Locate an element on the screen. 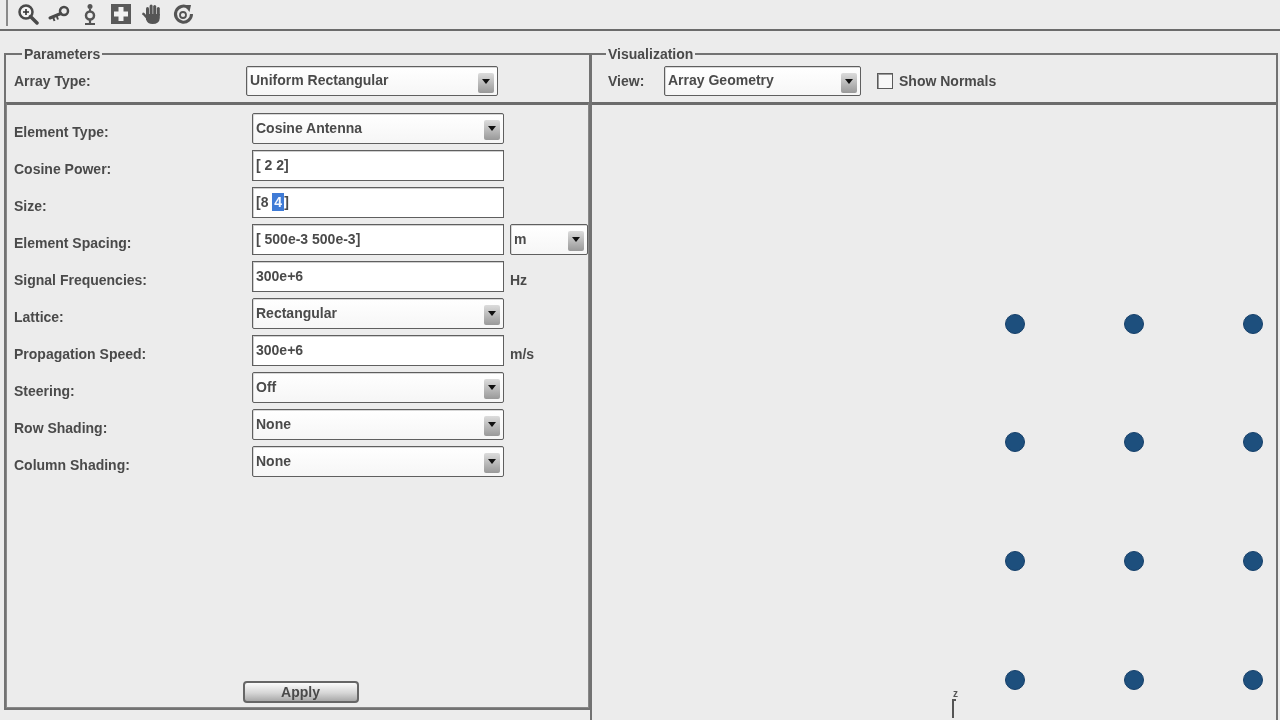 The width and height of the screenshot is (1280, 720). dropdown: m is located at coordinates (549, 239).